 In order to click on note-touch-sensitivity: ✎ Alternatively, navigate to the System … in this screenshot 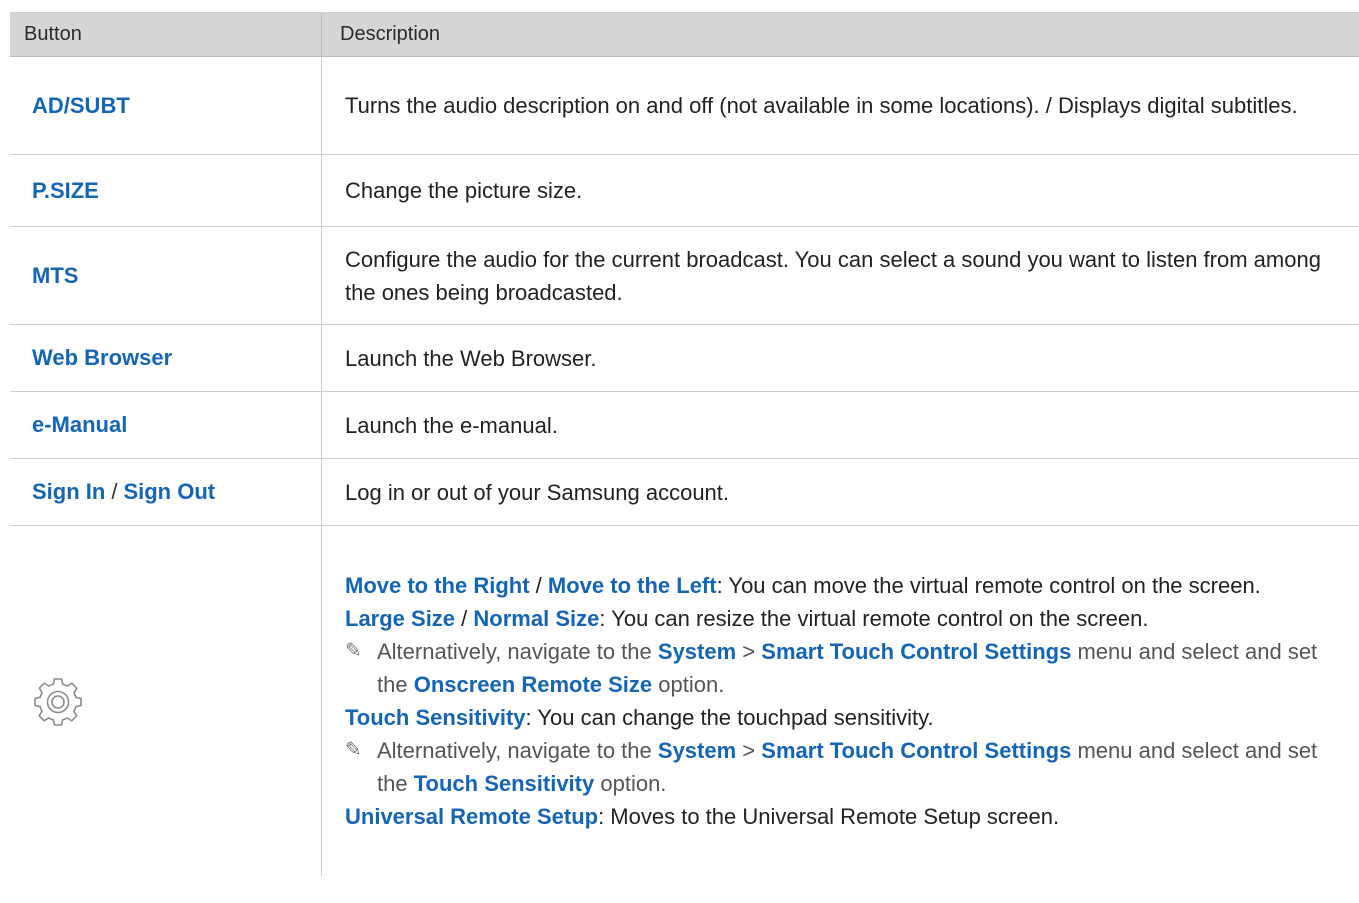, I will do `click(837, 767)`.